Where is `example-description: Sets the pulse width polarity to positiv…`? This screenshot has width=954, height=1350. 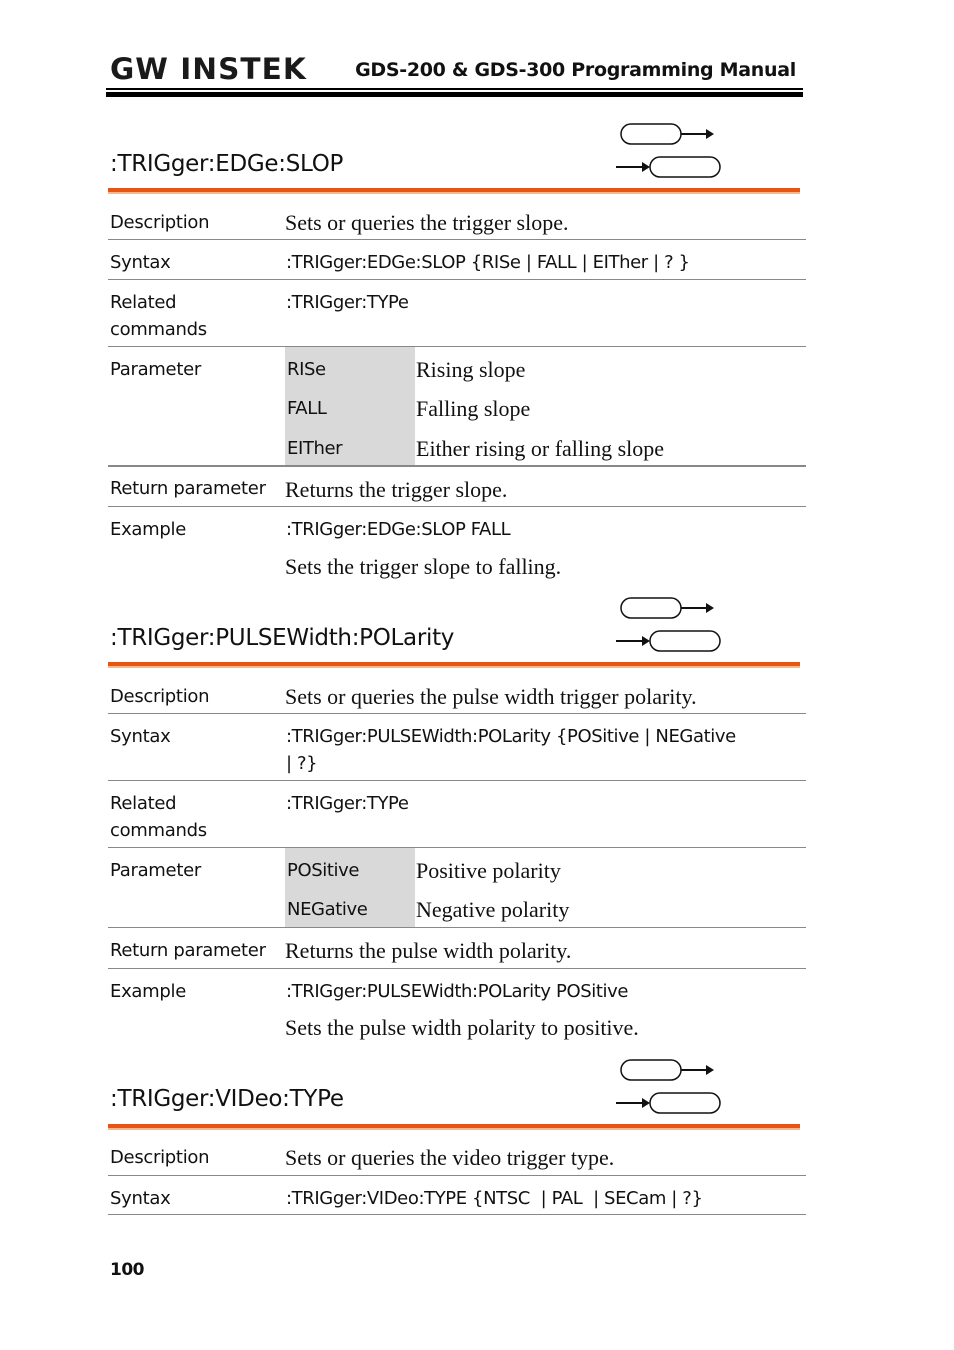 example-description: Sets the pulse width polarity to positiv… is located at coordinates (462, 1027).